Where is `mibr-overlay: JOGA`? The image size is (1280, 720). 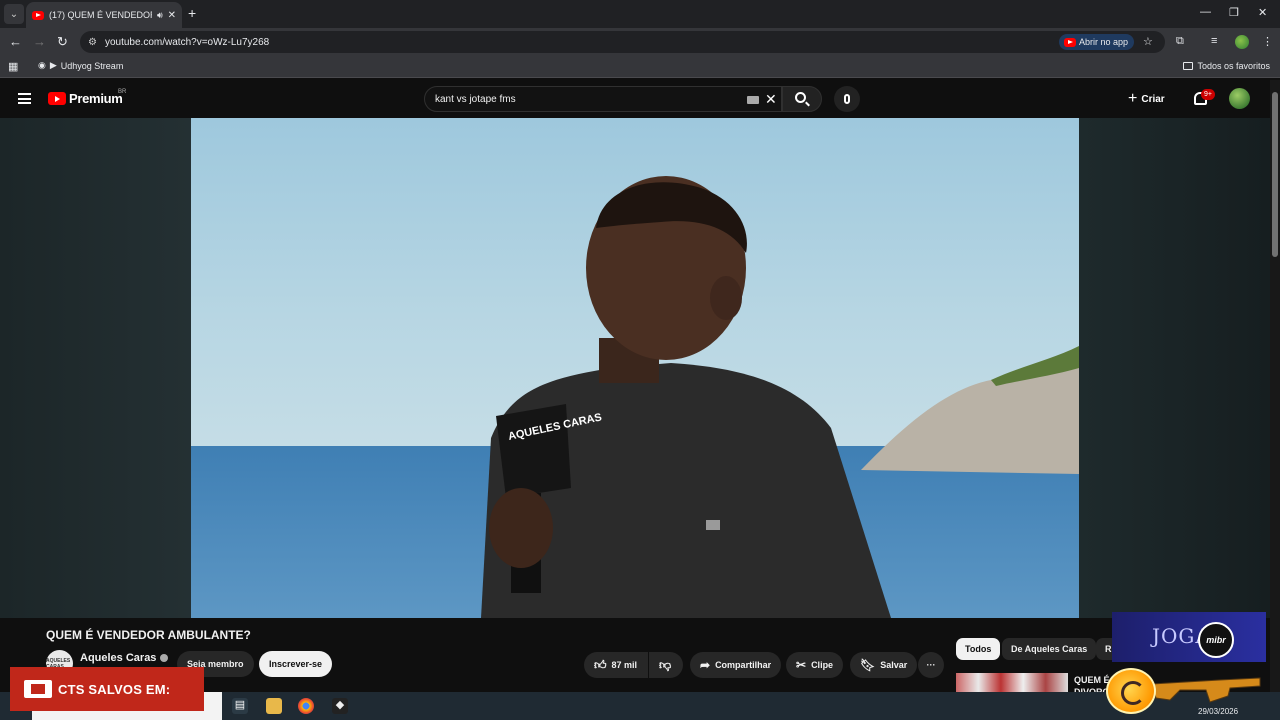
mibr-overlay: JOGA is located at coordinates (1189, 637).